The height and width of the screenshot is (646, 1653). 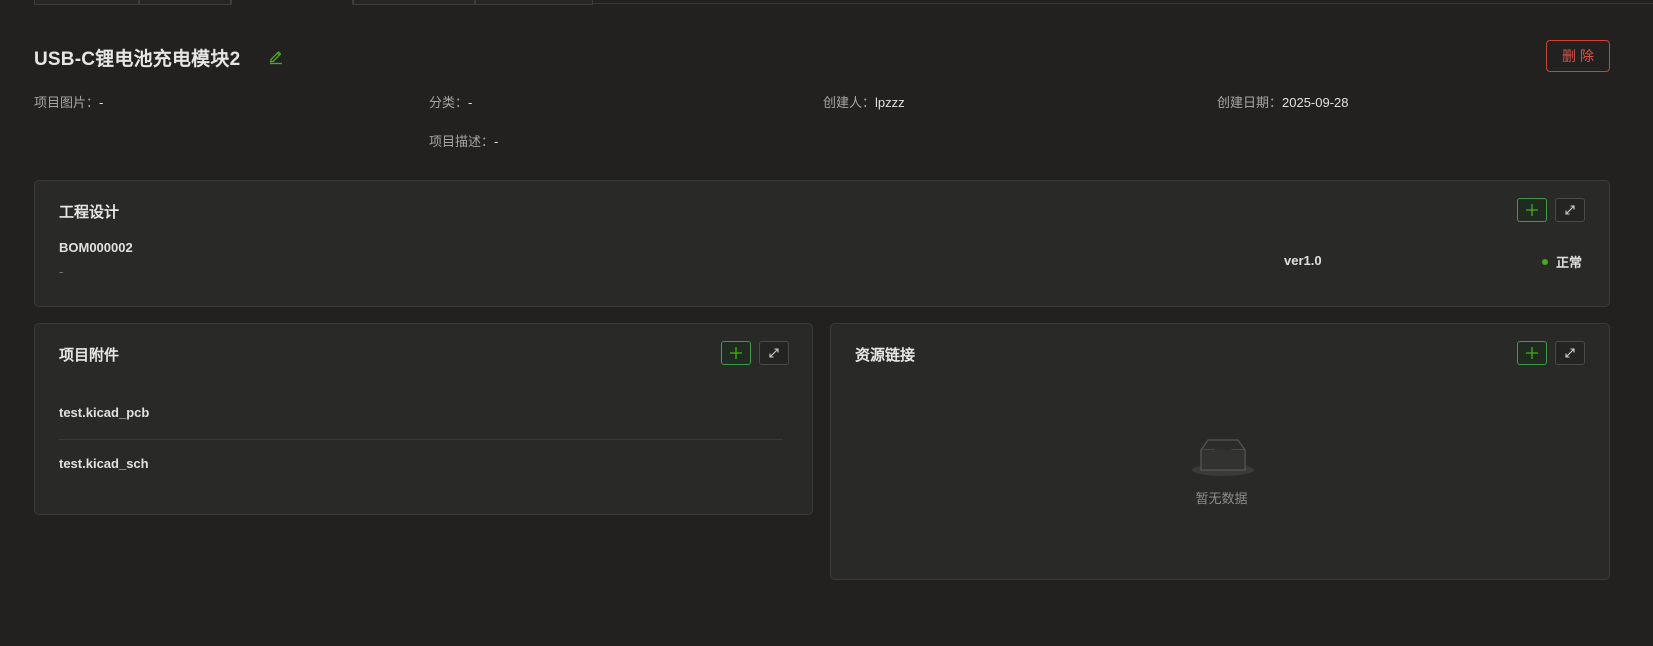 I want to click on meta-description: 项目描述：-, so click(x=463, y=140).